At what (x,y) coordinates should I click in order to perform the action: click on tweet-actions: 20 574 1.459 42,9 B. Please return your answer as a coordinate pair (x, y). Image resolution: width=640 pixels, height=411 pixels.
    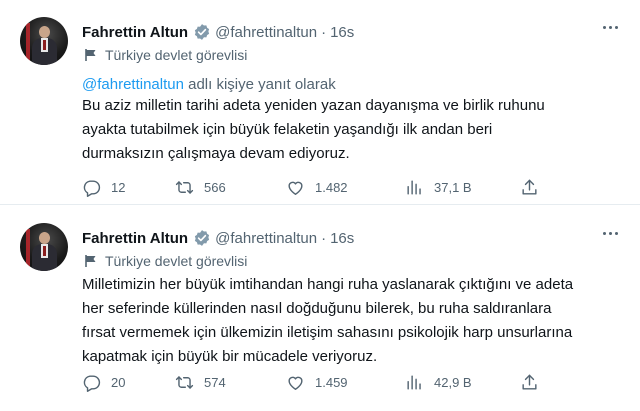
    Looking at the image, I should click on (312, 382).